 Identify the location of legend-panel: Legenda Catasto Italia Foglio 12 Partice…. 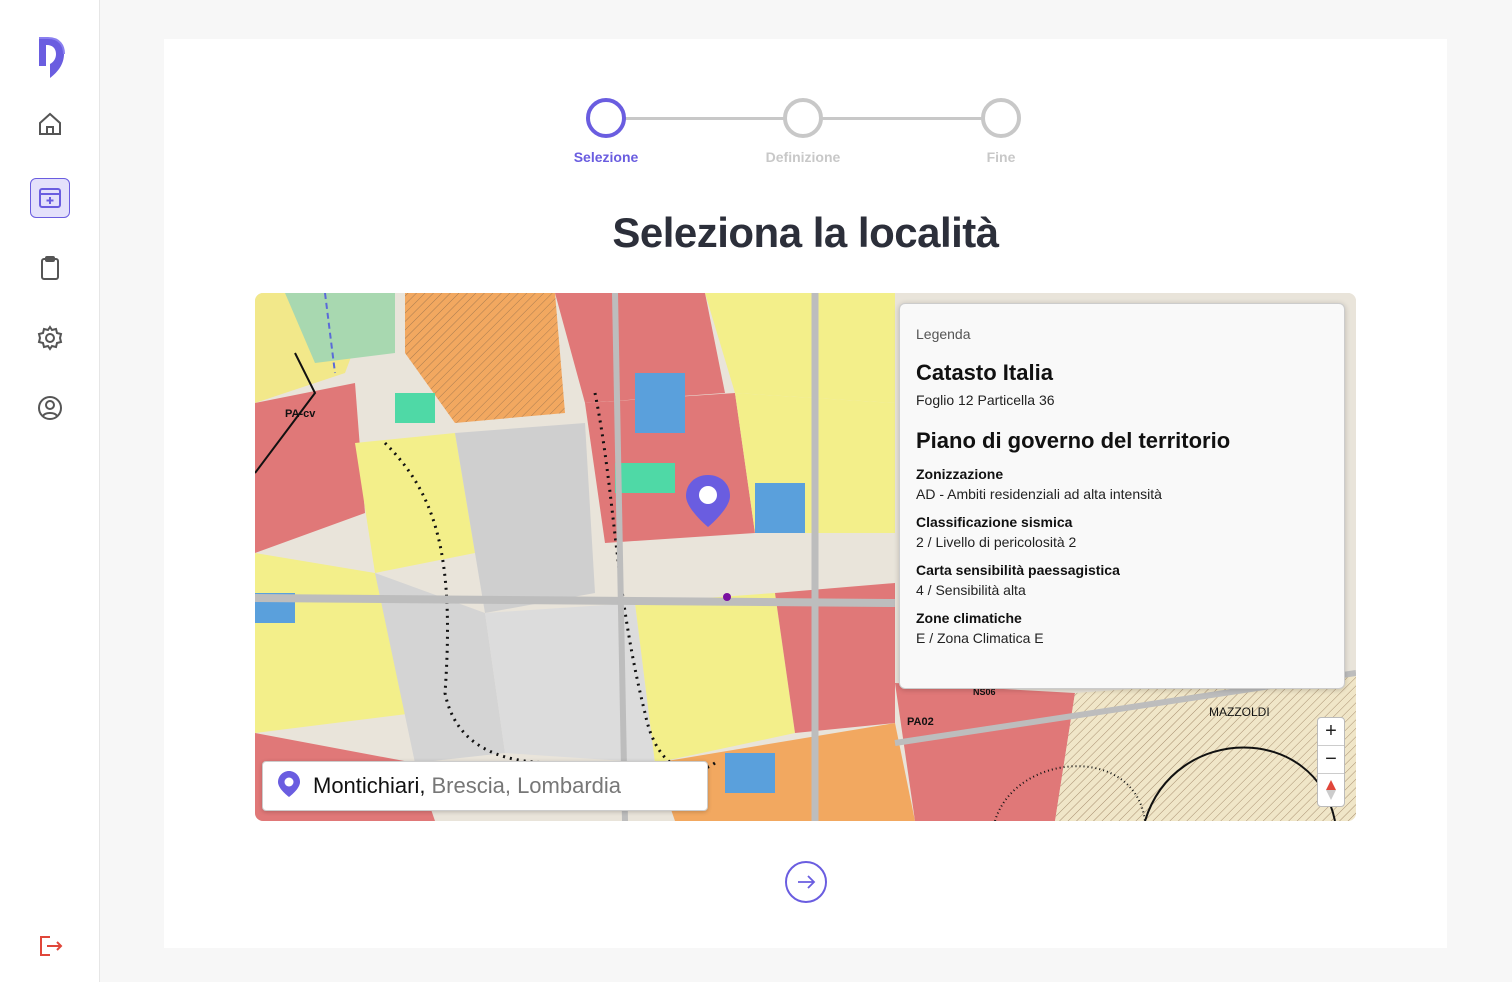
(1122, 496).